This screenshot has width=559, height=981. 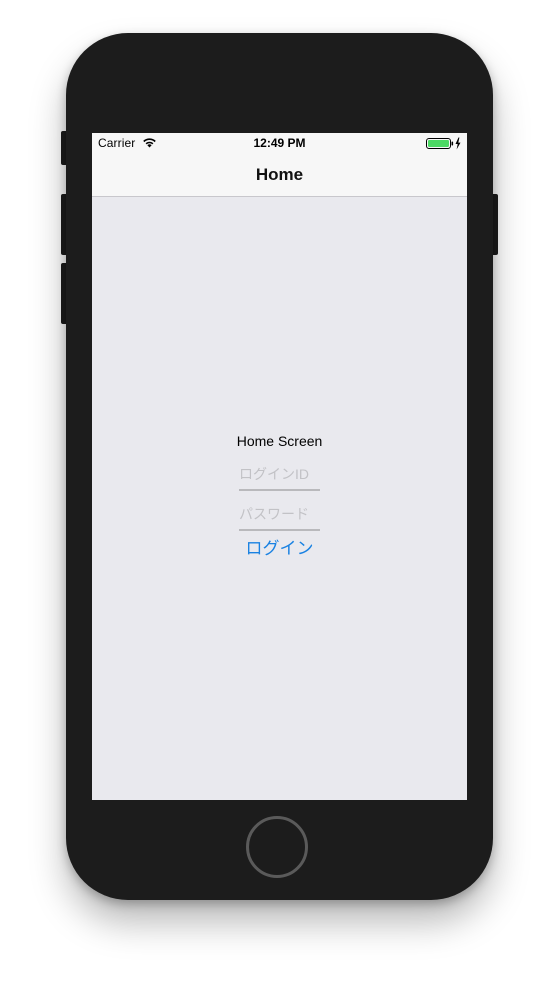 I want to click on navigation-bar: Home, so click(x=279, y=175).